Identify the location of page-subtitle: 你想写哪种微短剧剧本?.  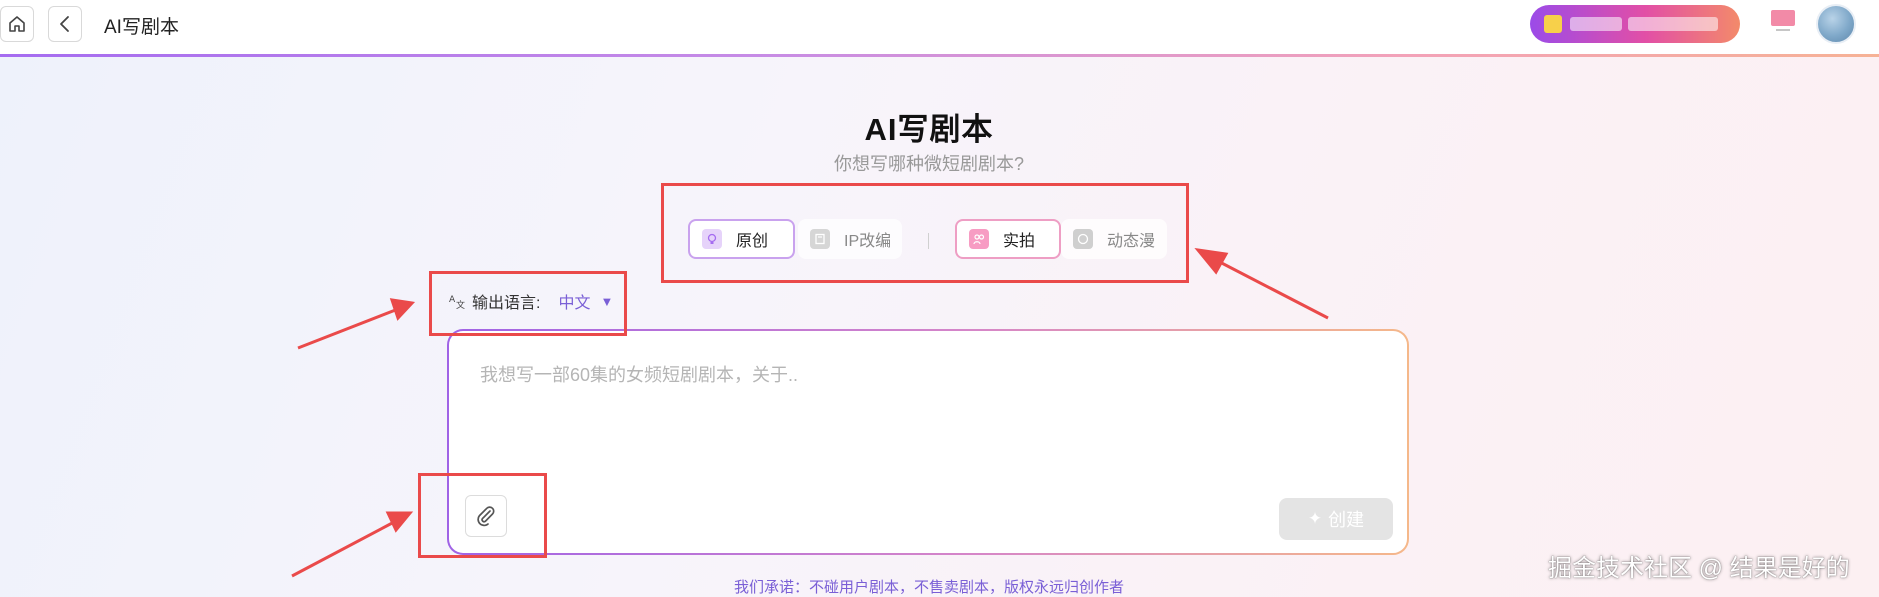
(928, 164).